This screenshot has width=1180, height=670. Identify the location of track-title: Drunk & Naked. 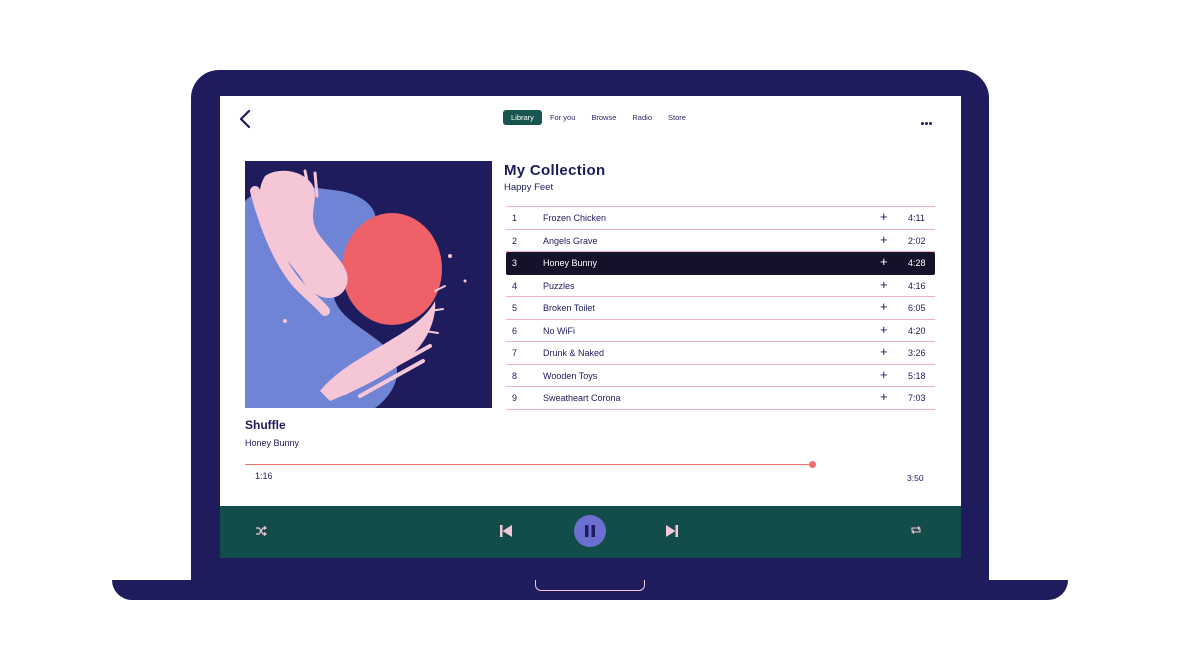
(574, 353).